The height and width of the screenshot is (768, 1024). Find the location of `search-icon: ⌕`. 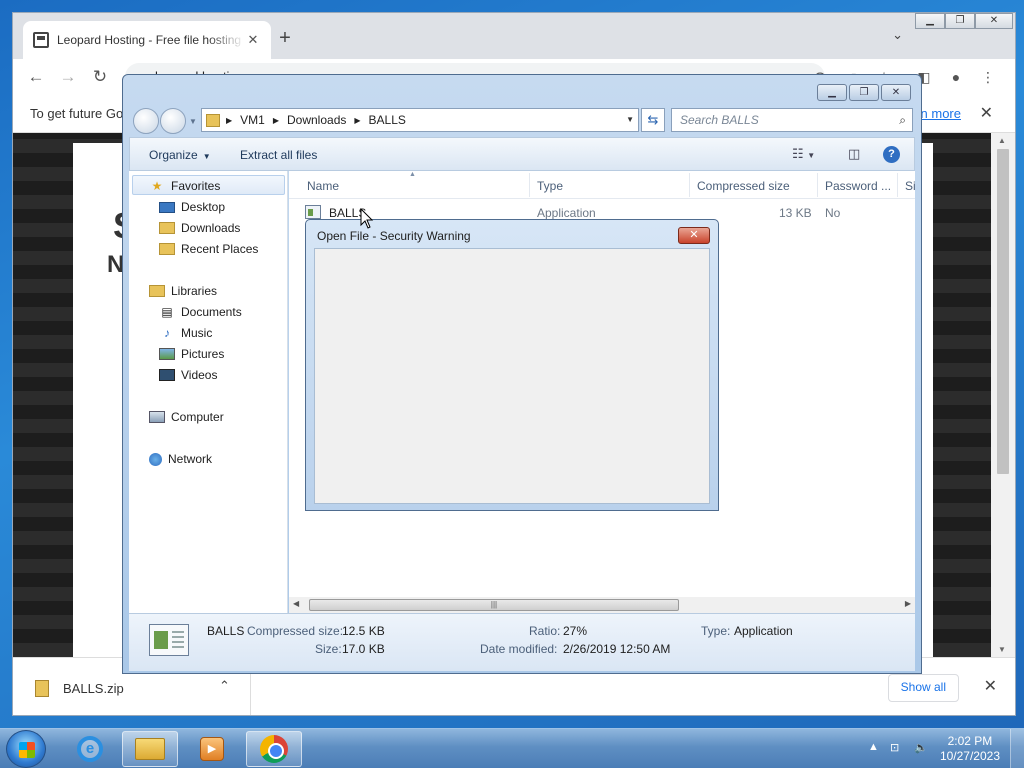

search-icon: ⌕ is located at coordinates (902, 120).